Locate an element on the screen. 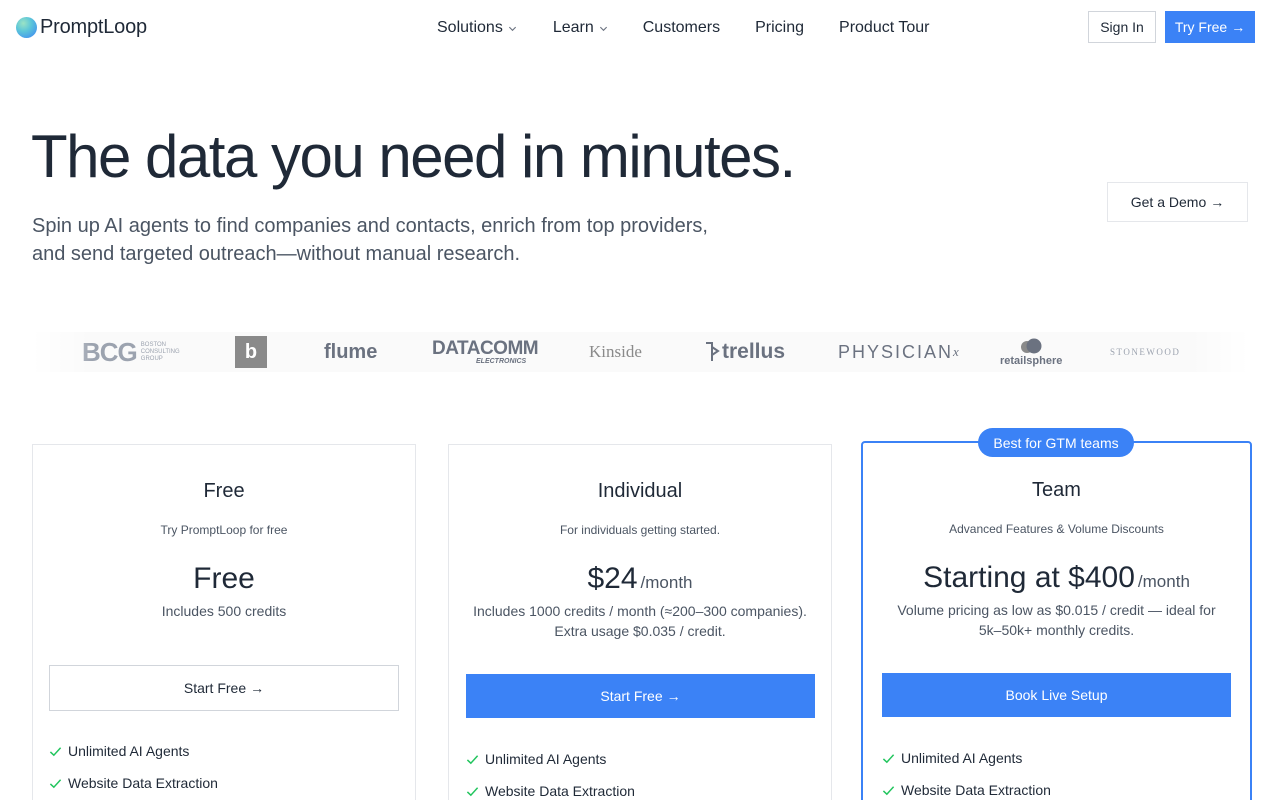 The image size is (1280, 800). flume-logo: flume is located at coordinates (351, 351).